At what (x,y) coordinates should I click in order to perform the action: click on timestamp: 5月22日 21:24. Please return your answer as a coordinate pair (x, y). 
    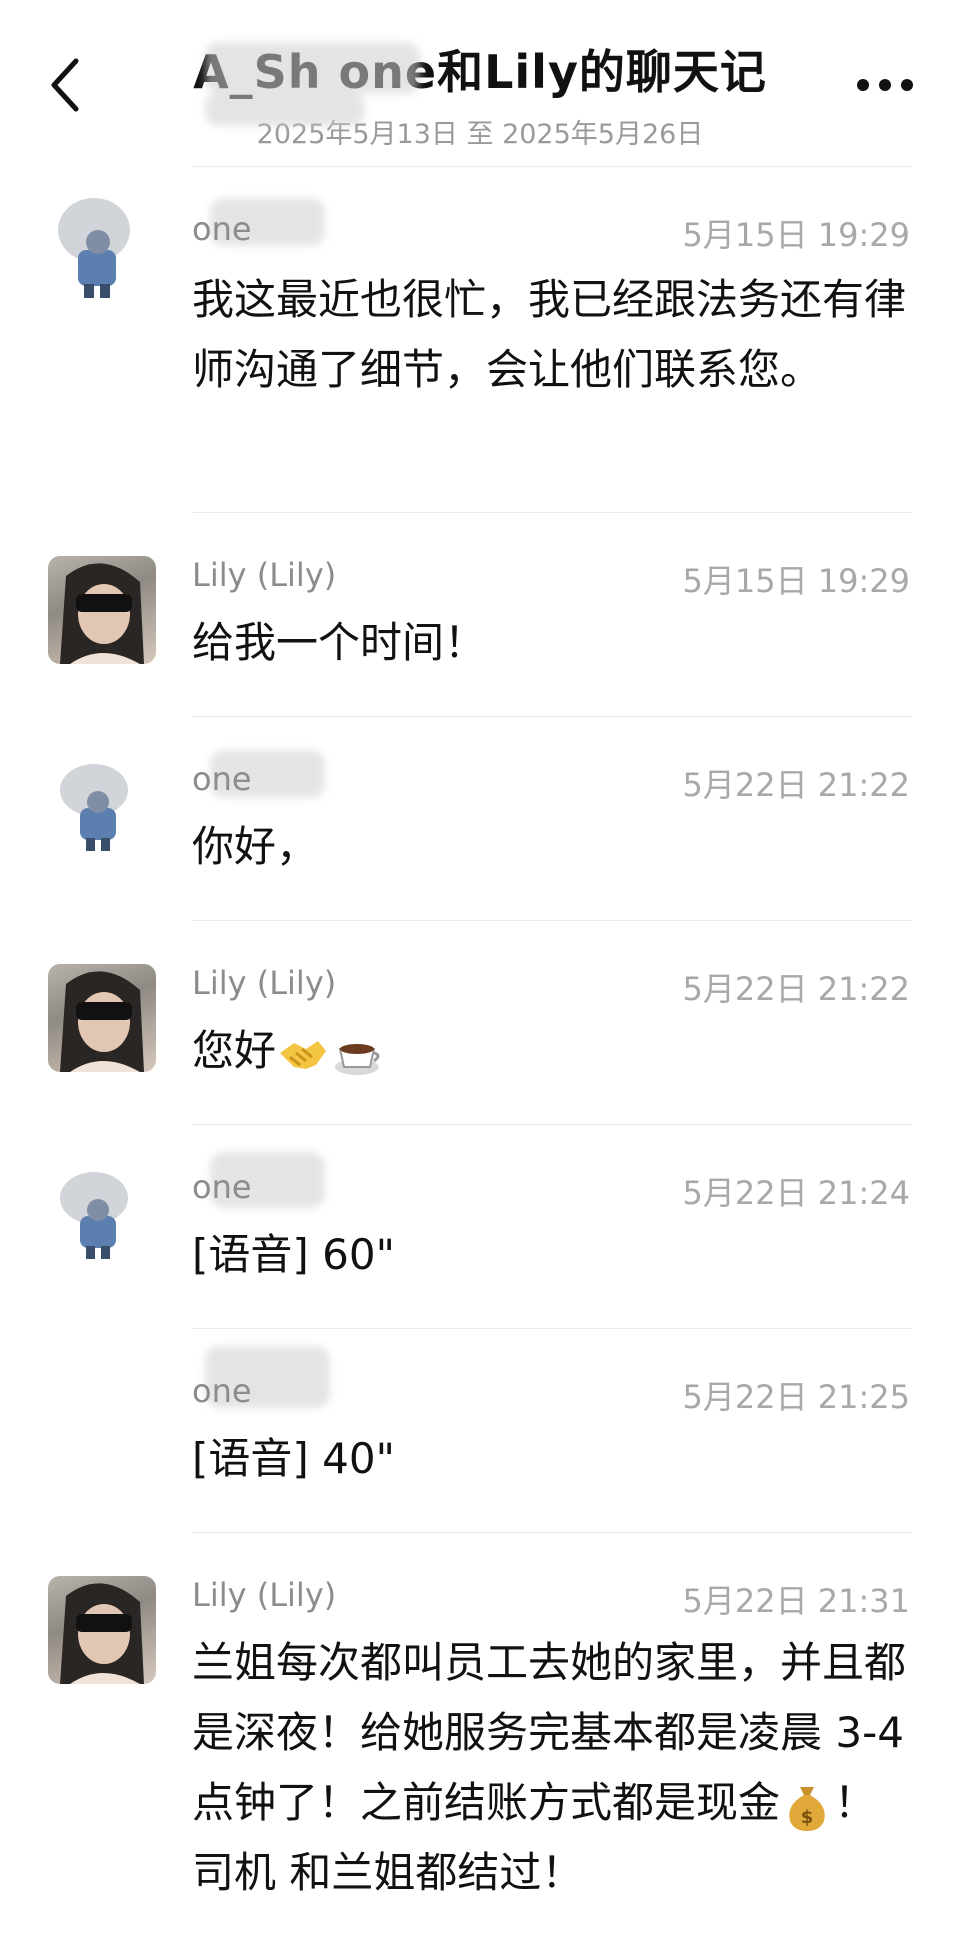
    Looking at the image, I should click on (796, 1193).